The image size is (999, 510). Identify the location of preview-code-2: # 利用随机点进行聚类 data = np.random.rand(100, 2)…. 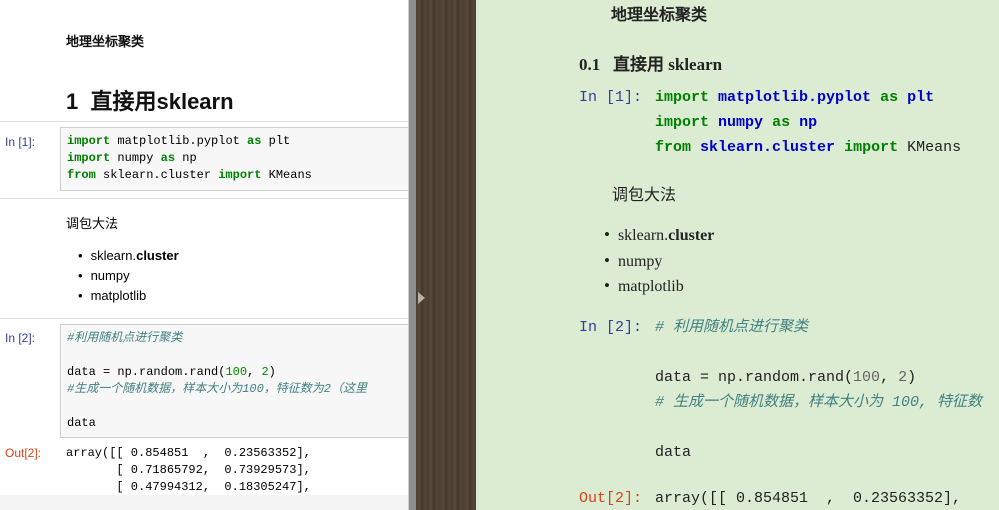
(818, 390).